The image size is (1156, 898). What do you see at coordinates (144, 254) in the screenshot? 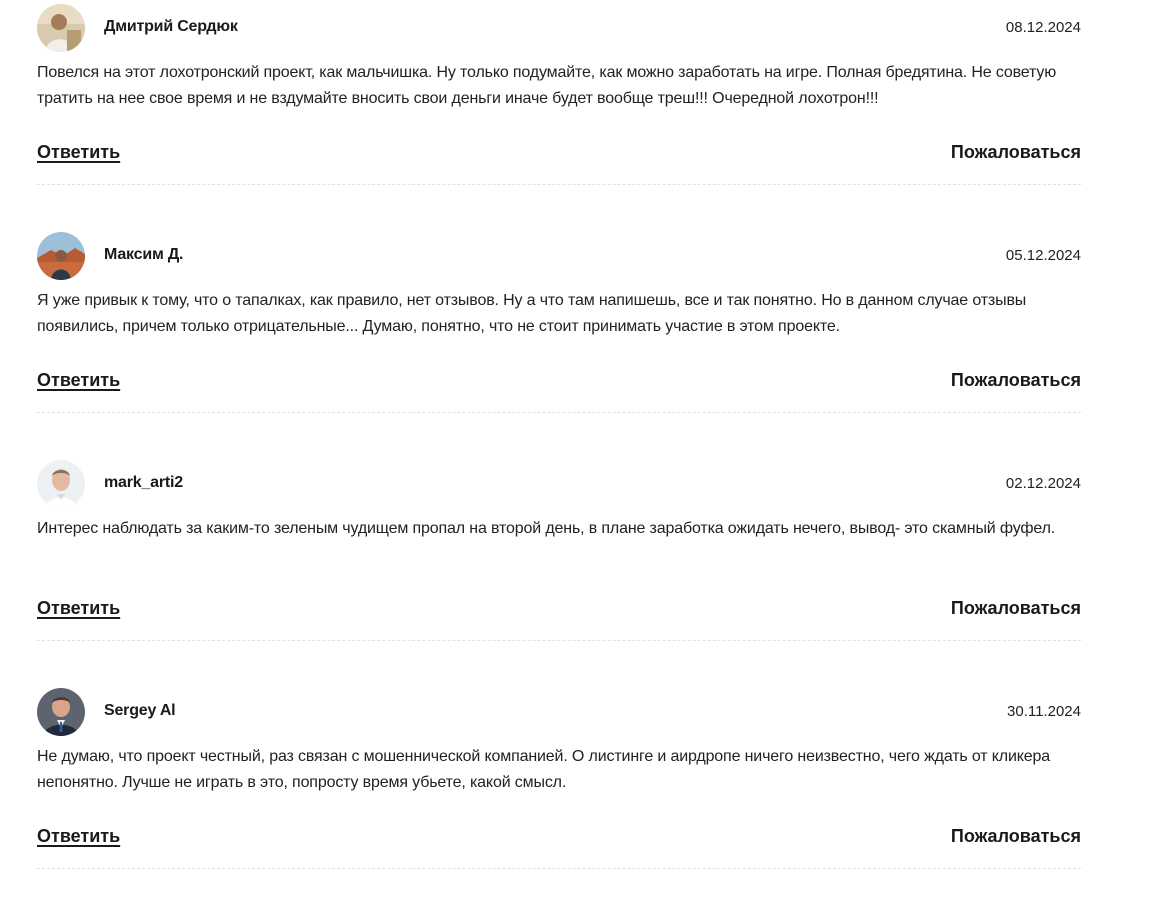
I see `comment-author: Максим Д.` at bounding box center [144, 254].